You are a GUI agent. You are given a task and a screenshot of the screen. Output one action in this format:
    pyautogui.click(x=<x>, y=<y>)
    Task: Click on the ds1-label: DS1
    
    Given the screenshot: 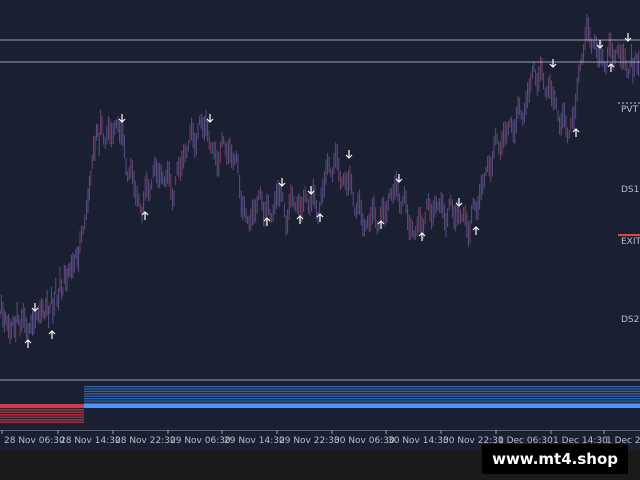 What is the action you would take?
    pyautogui.click(x=630, y=190)
    